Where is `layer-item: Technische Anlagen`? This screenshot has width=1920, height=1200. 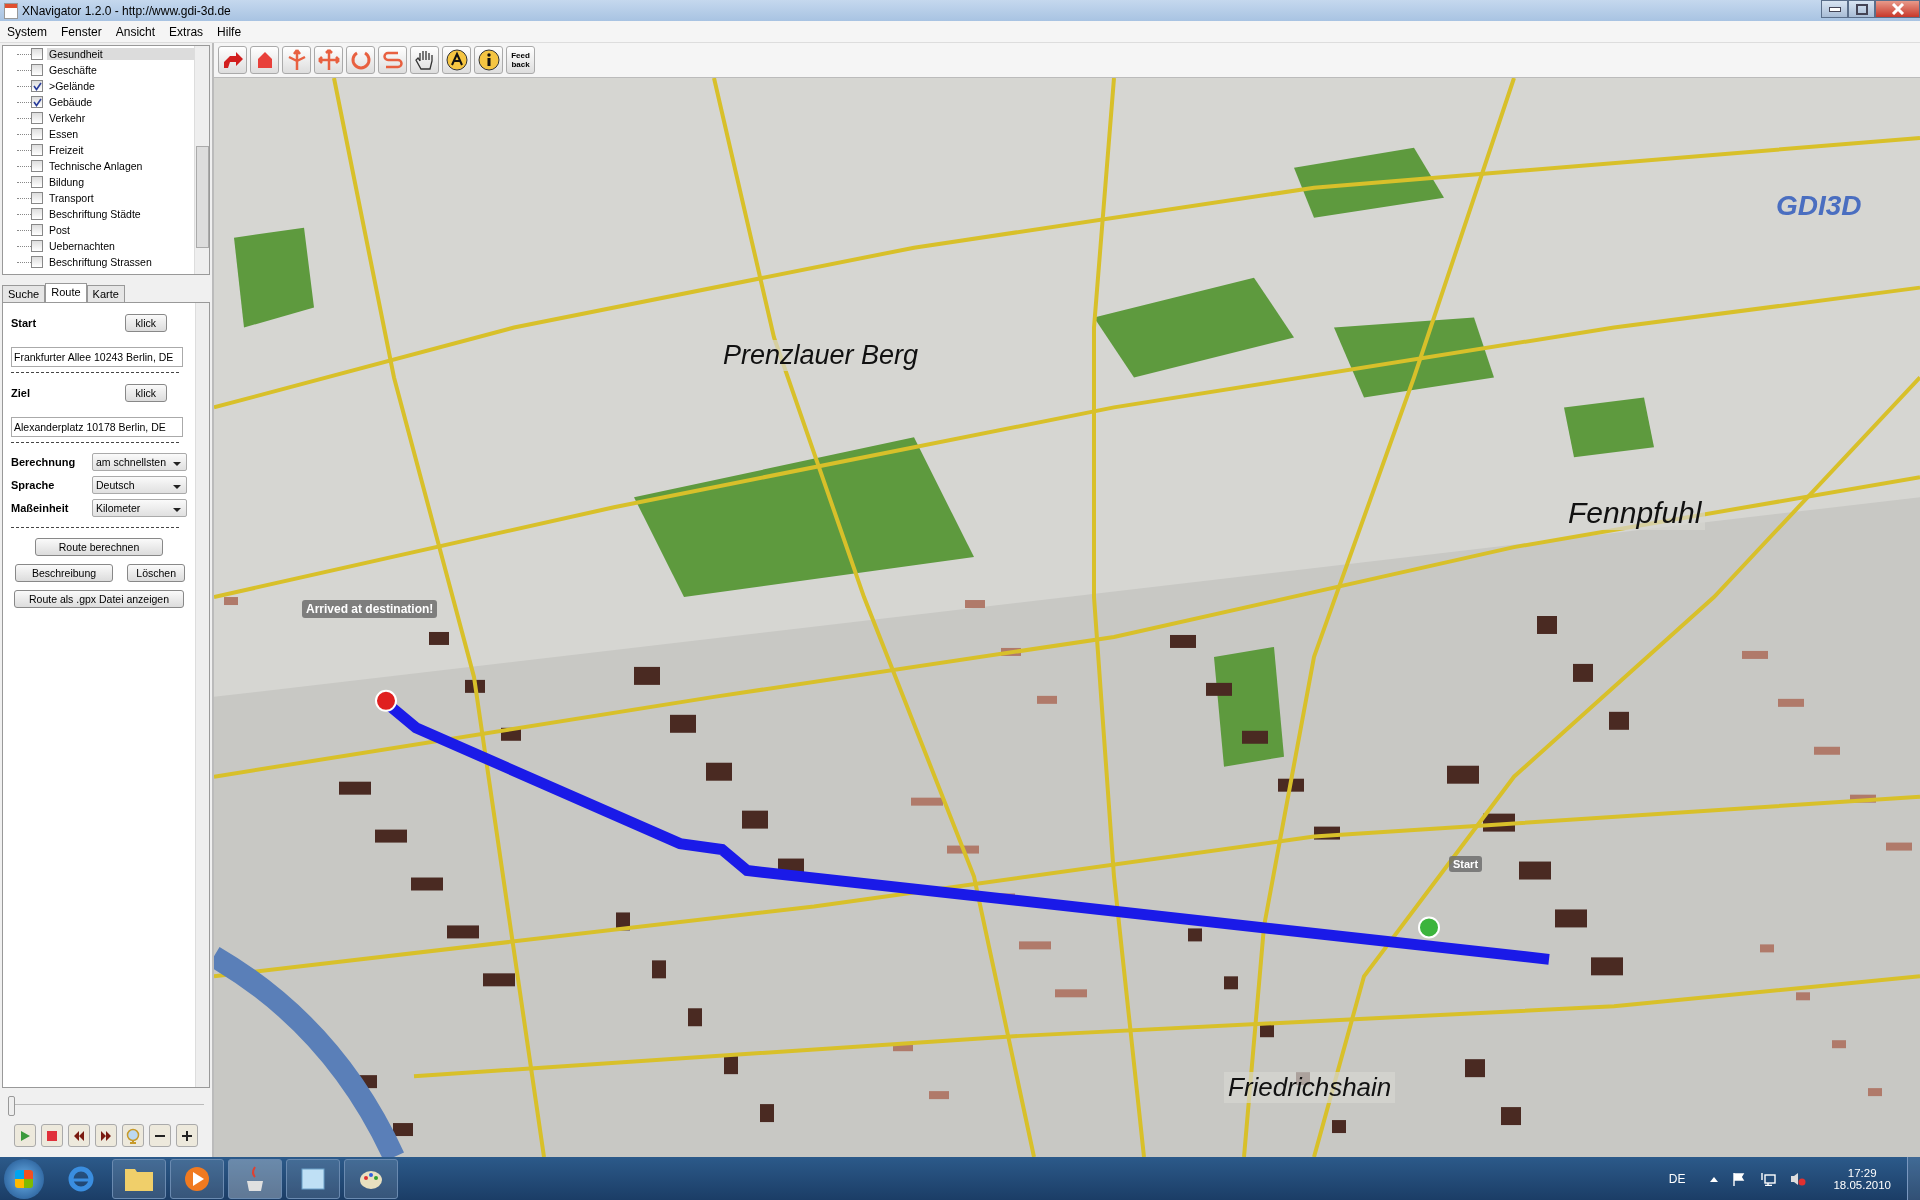 layer-item: Technische Anlagen is located at coordinates (96, 166).